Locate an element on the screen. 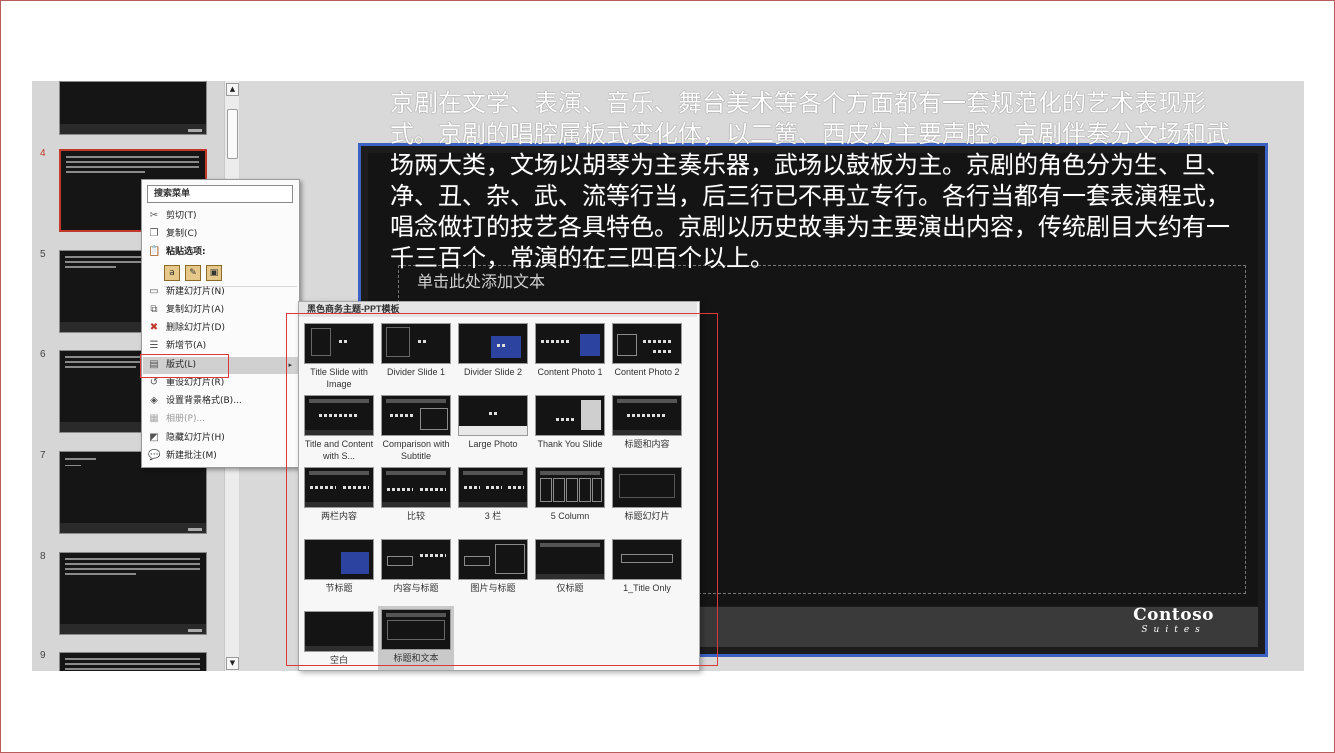  photo-album-icon: ▦ is located at coordinates (154, 418).